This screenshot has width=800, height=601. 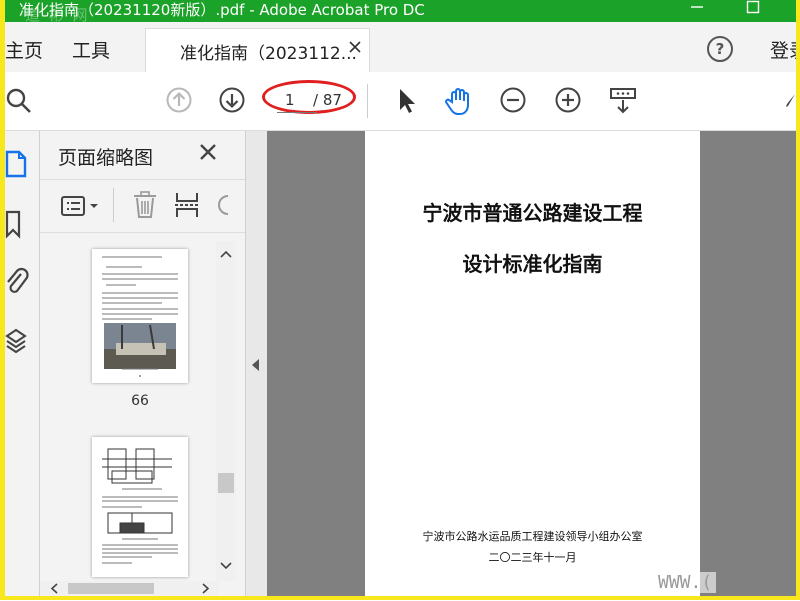 I want to click on page-display-button, so click(x=624, y=103).